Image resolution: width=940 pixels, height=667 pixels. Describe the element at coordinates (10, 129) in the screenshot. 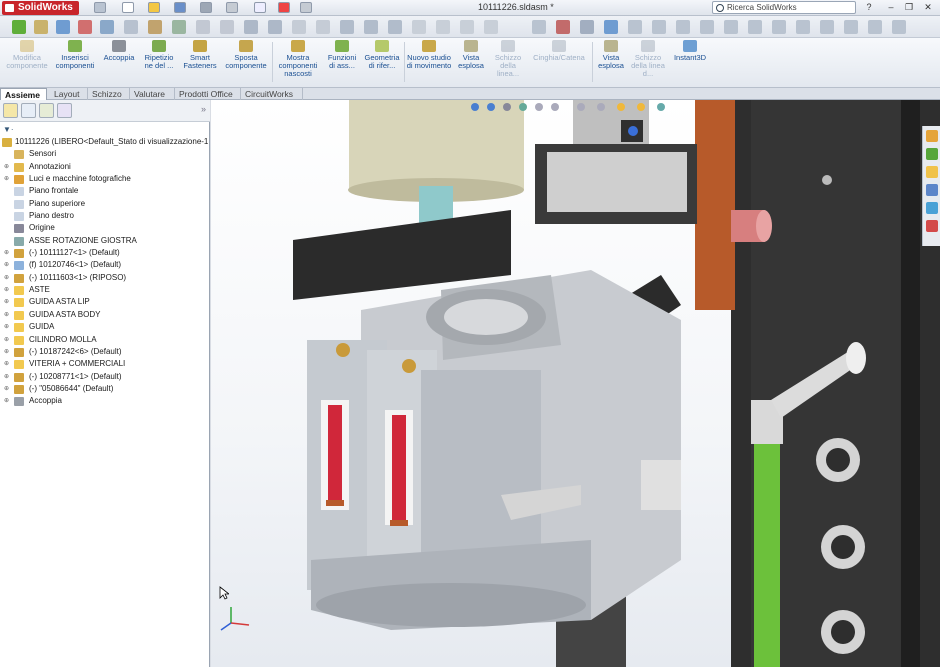

I see `filter-icon: ▼·` at that location.